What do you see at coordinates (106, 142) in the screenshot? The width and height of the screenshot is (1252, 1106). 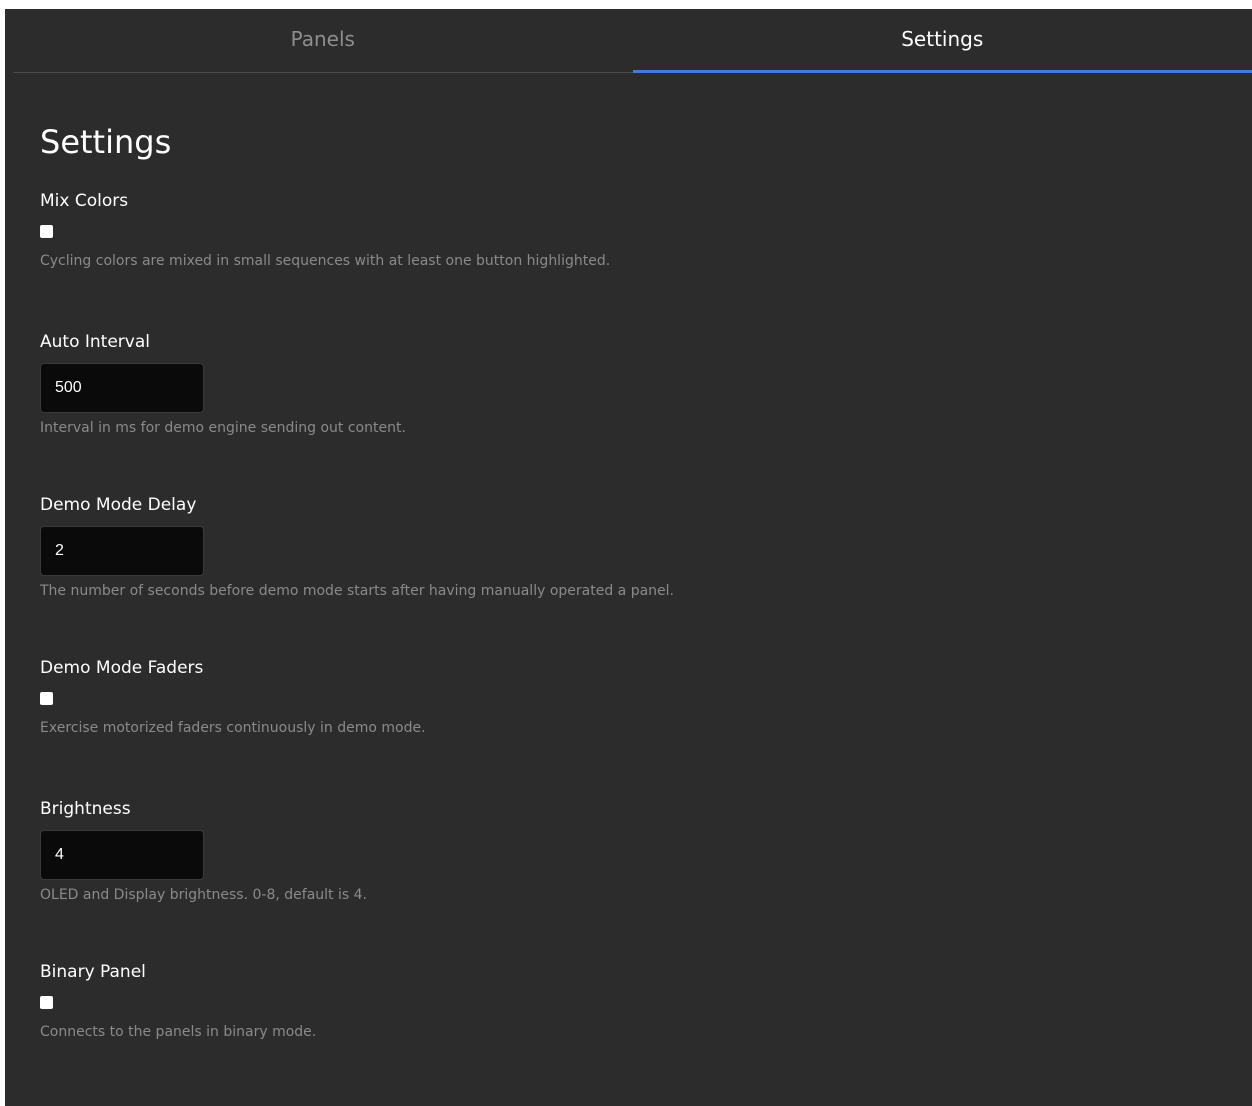 I see `page-title: Settings` at bounding box center [106, 142].